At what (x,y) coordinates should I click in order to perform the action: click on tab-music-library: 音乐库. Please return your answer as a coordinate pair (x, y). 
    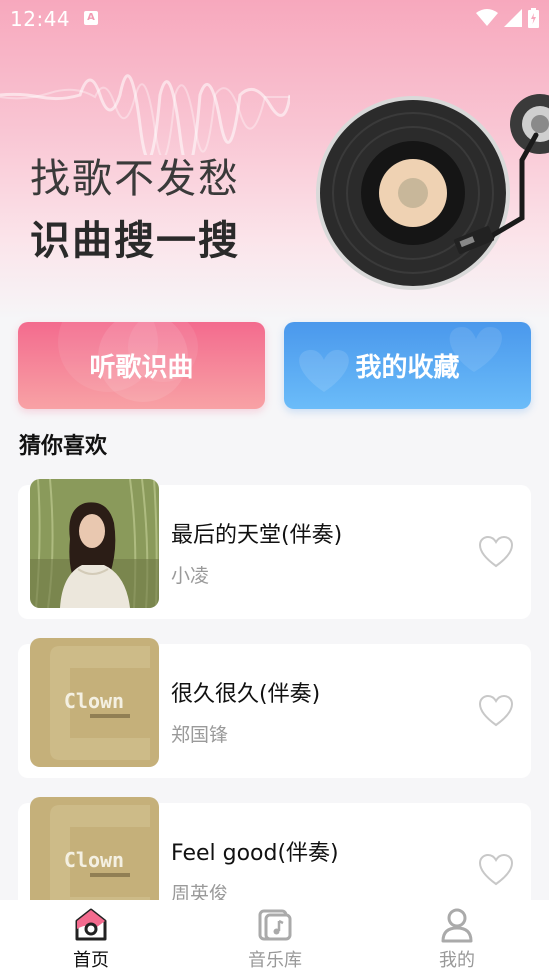
    Looking at the image, I should click on (275, 938).